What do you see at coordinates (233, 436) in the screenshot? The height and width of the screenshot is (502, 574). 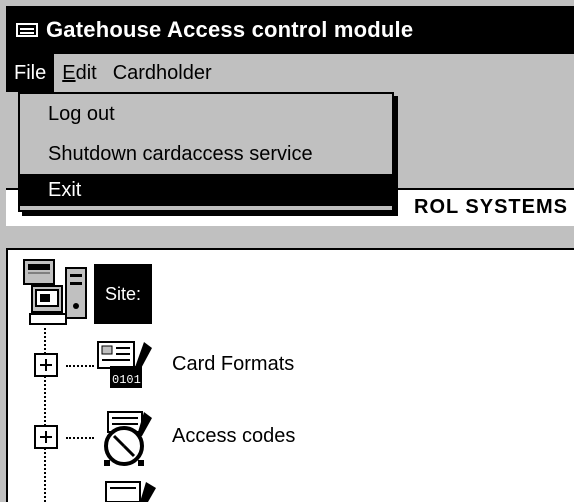 I see `tree-node-access-codes: Access codes` at bounding box center [233, 436].